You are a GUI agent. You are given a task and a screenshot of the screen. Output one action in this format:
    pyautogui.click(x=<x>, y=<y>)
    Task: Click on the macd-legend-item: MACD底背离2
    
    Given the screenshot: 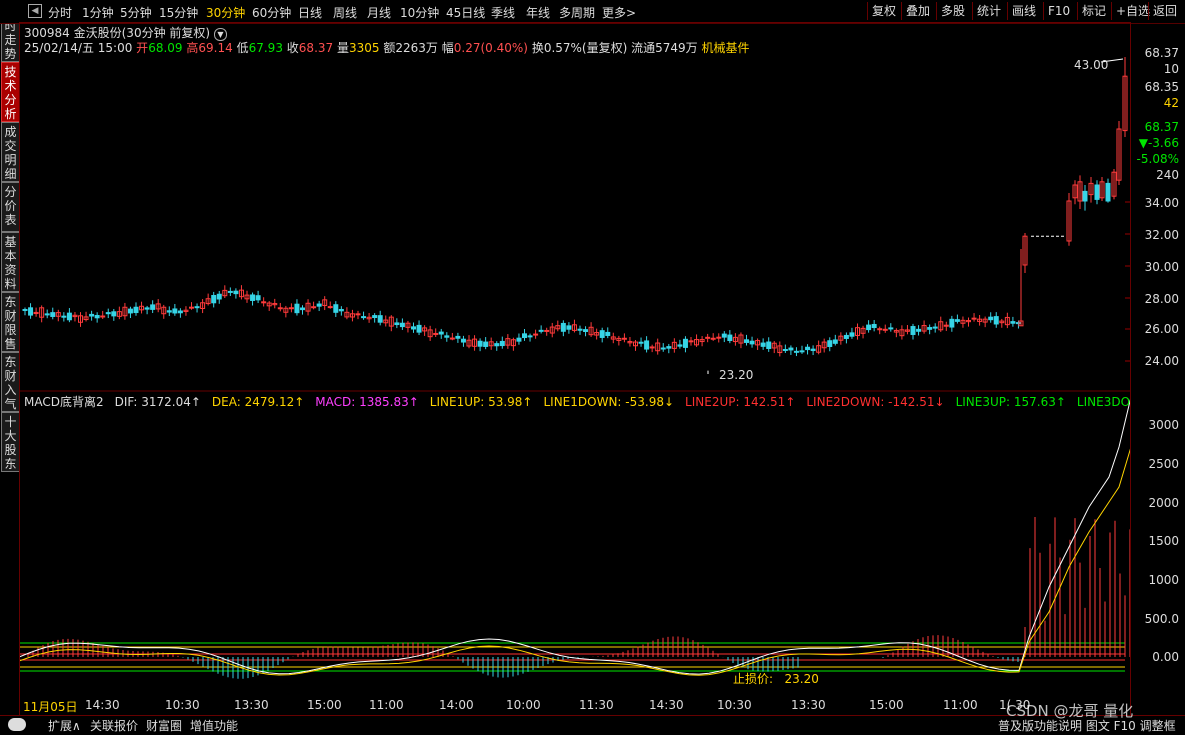 What is the action you would take?
    pyautogui.click(x=64, y=402)
    